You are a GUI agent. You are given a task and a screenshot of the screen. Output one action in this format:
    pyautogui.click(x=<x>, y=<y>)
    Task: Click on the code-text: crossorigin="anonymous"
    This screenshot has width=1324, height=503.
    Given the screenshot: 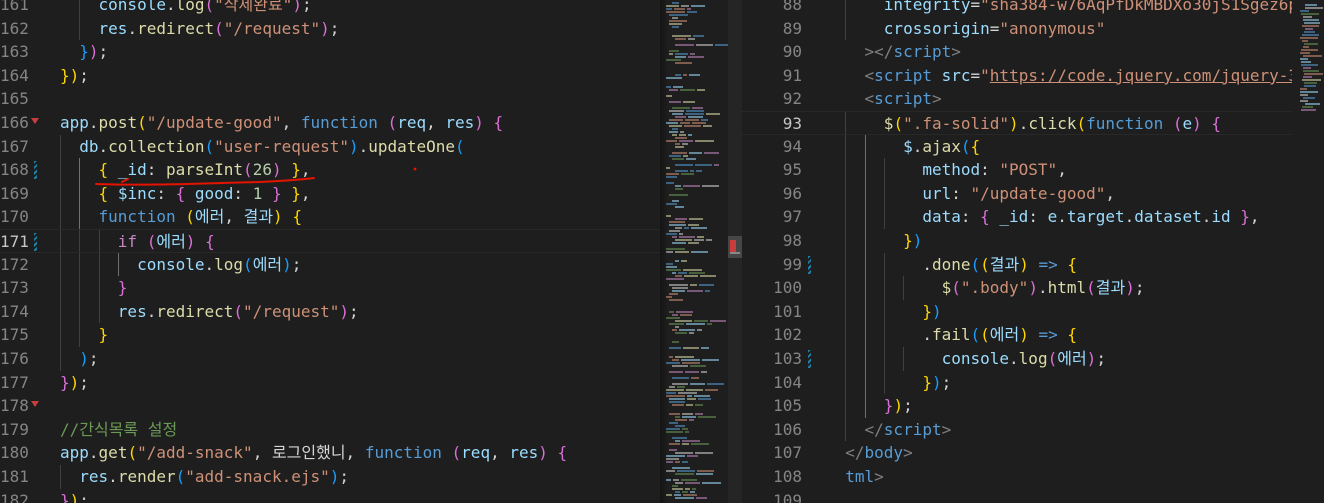 What is the action you would take?
    pyautogui.click(x=966, y=29)
    